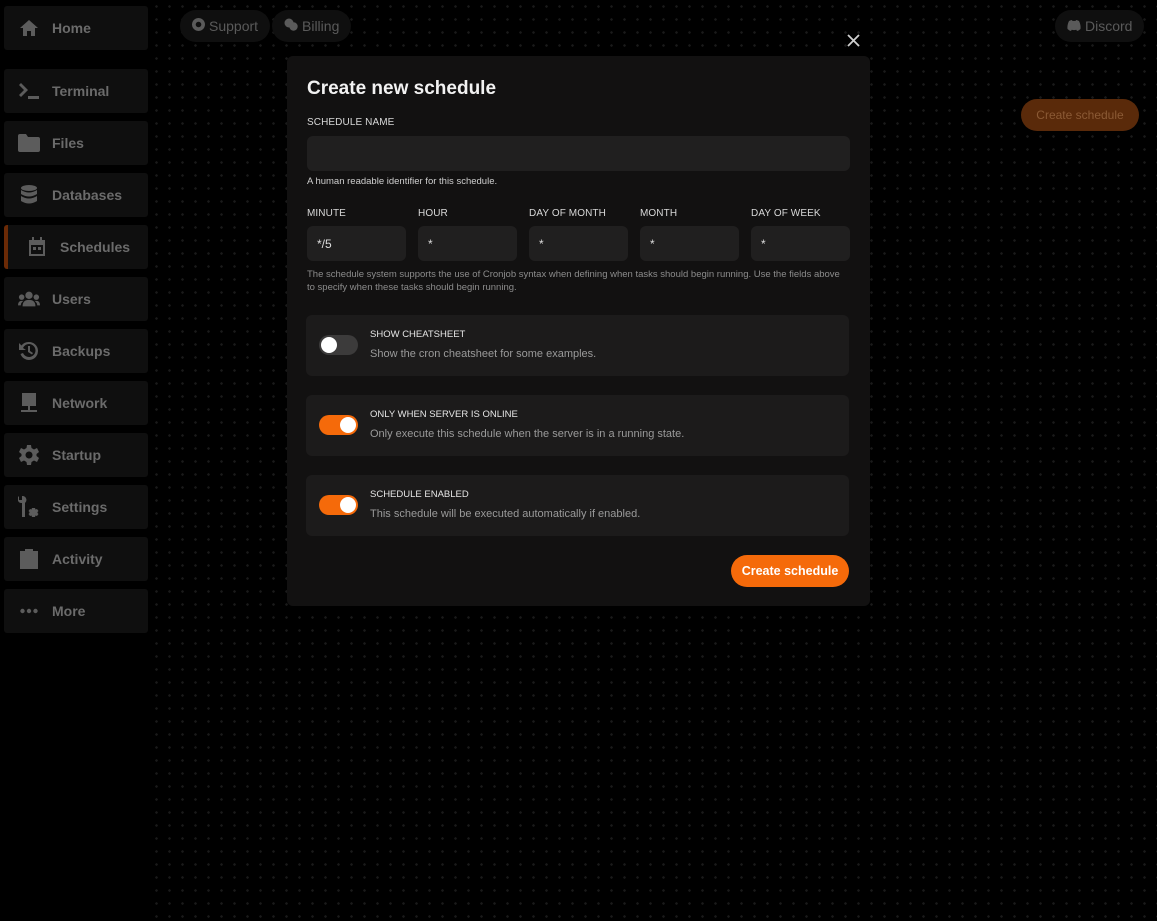  I want to click on support-label: Support, so click(234, 26).